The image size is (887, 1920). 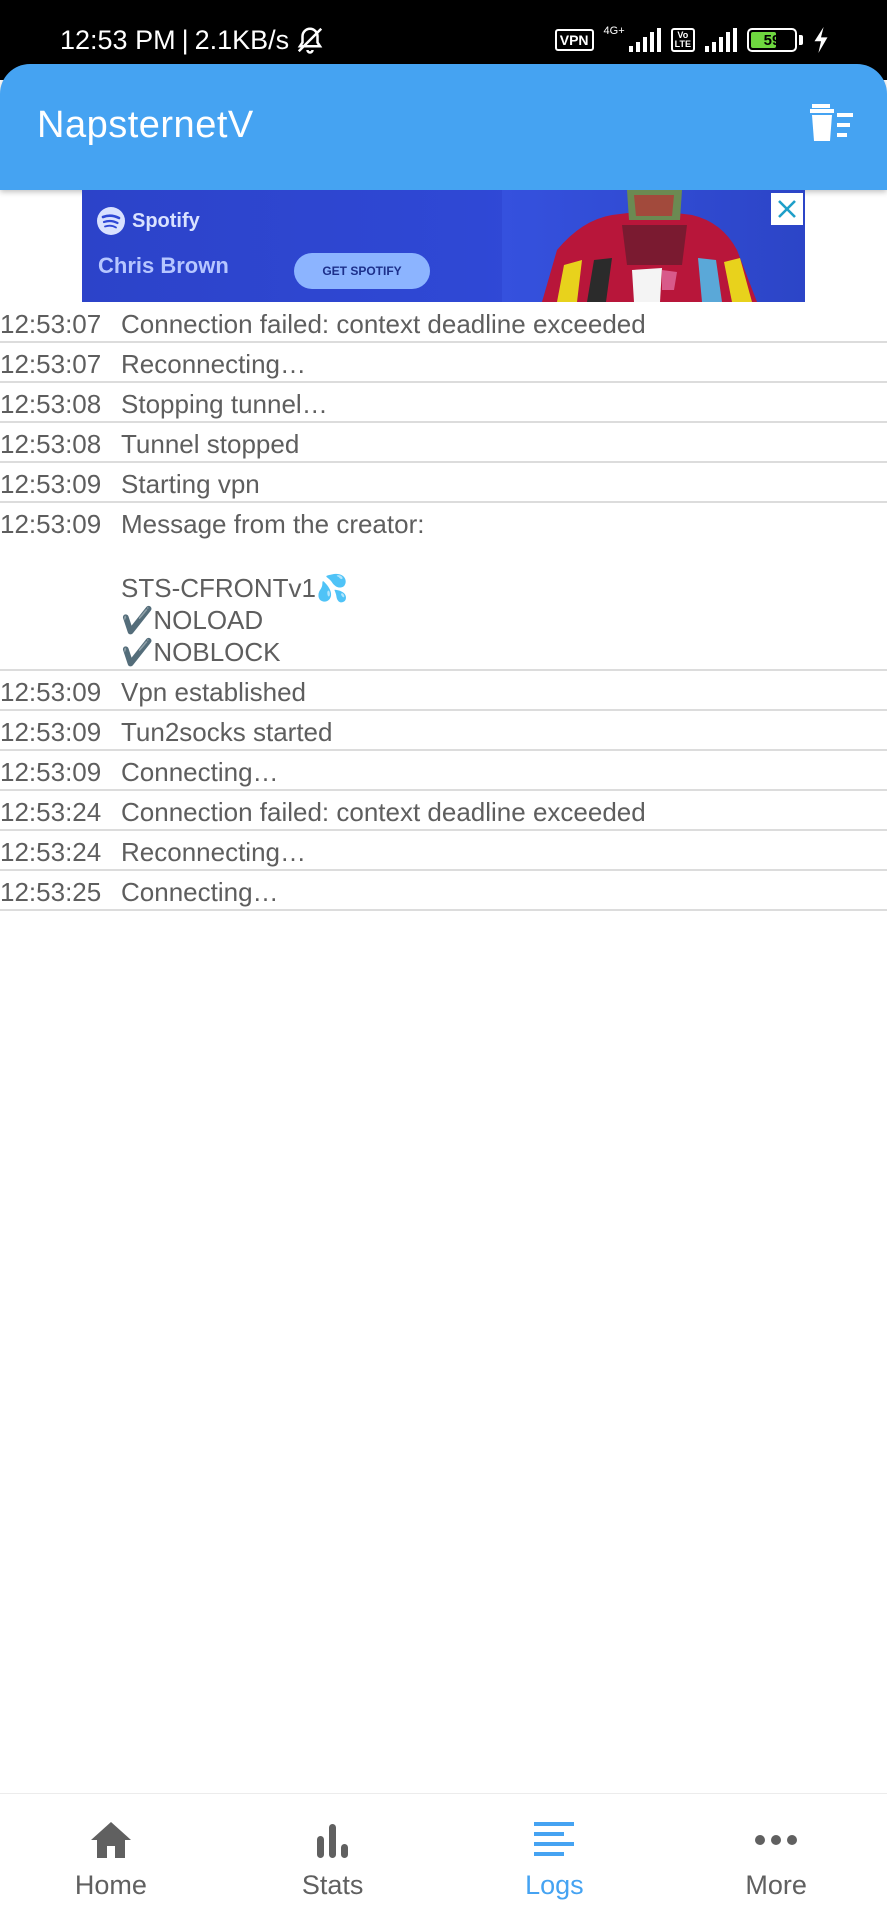 I want to click on ad-banner: Spotify Chris Brown GET SPOTIFY, so click(x=443, y=246).